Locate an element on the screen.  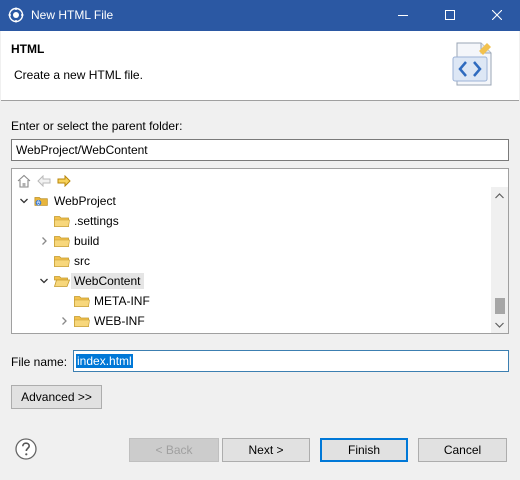
close-button is located at coordinates (497, 15).